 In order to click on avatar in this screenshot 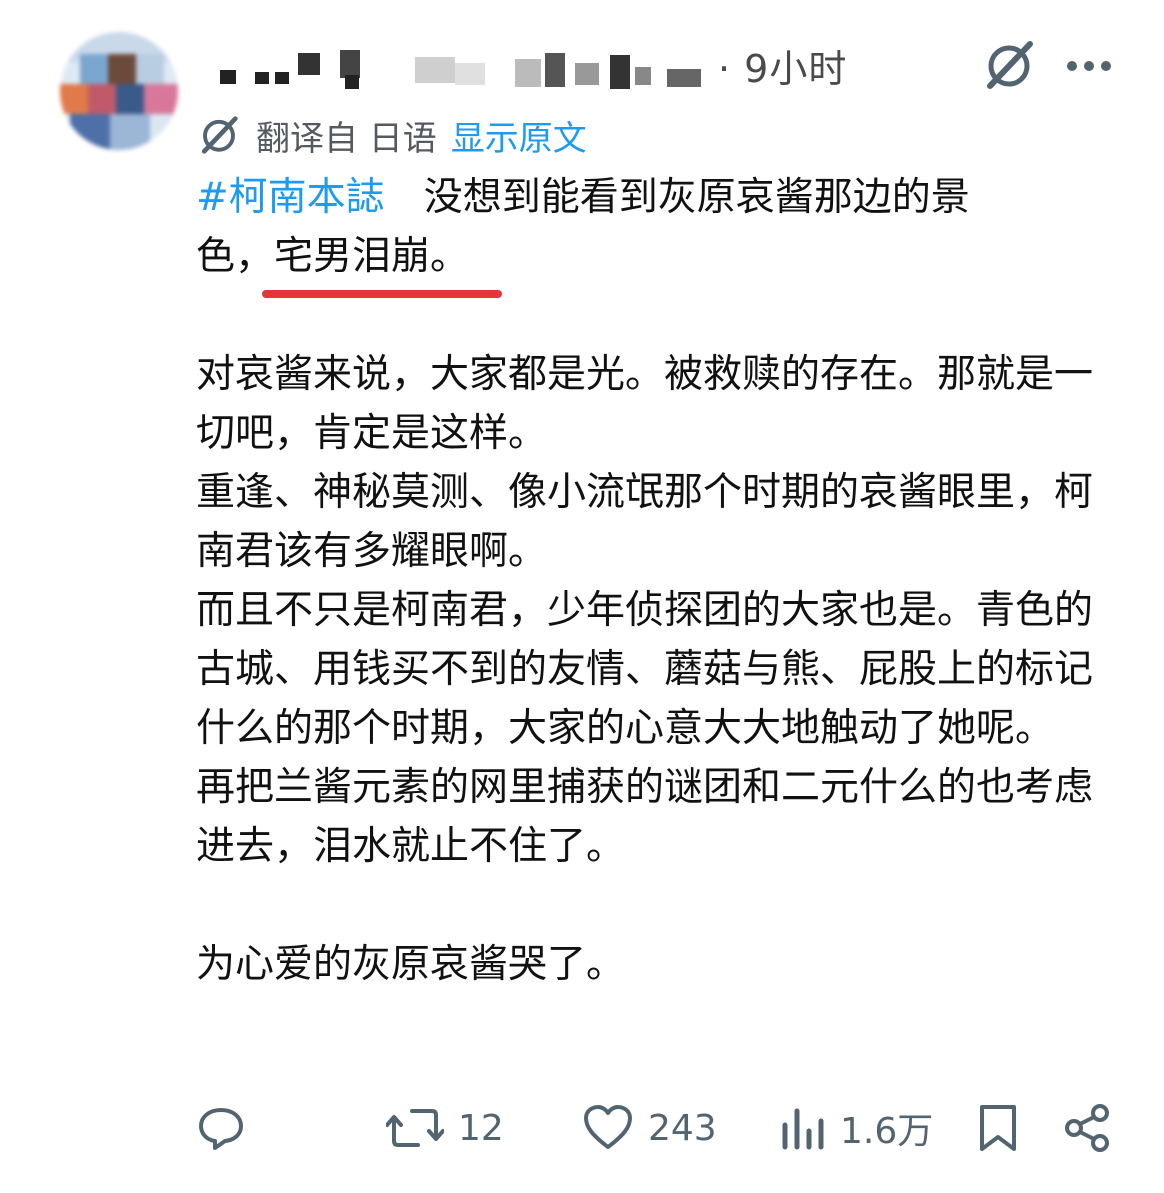, I will do `click(119, 91)`.